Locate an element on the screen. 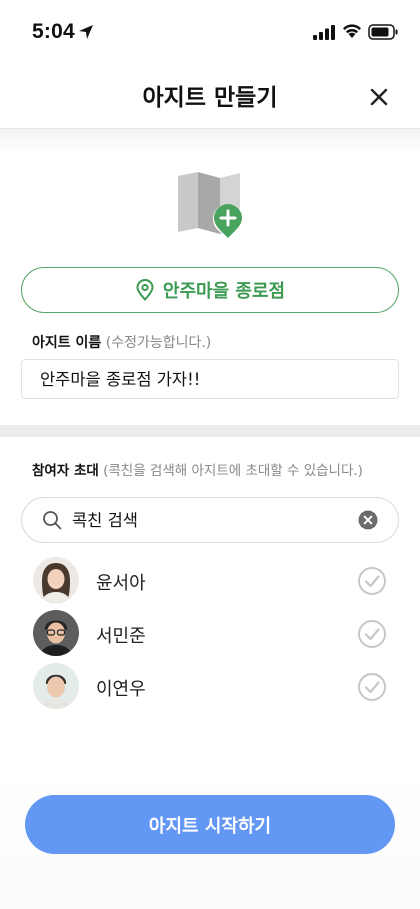 This screenshot has width=420, height=909. friend-name: 이연우 is located at coordinates (121, 689).